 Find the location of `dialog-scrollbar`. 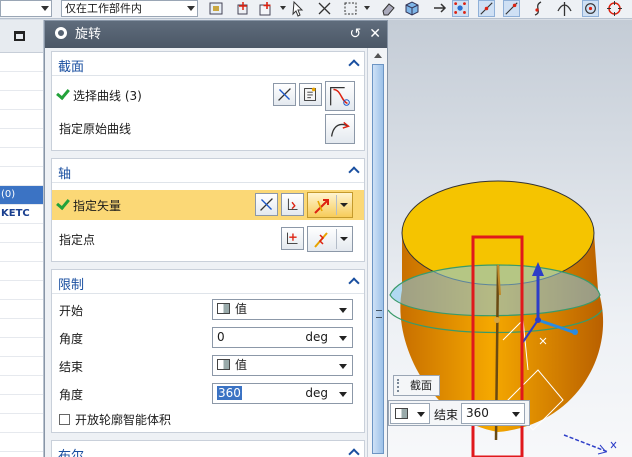

dialog-scrollbar is located at coordinates (377, 252).